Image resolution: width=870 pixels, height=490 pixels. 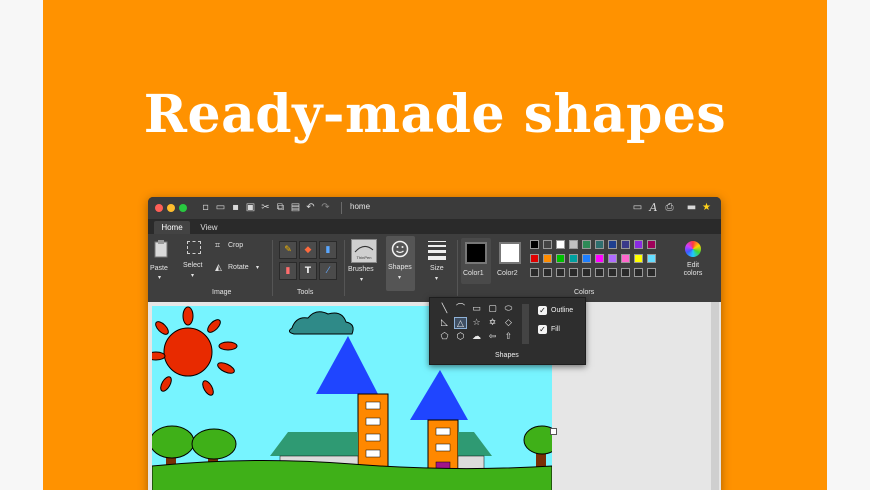 What do you see at coordinates (434, 226) in the screenshot?
I see `ribbon-tabs: Home View` at bounding box center [434, 226].